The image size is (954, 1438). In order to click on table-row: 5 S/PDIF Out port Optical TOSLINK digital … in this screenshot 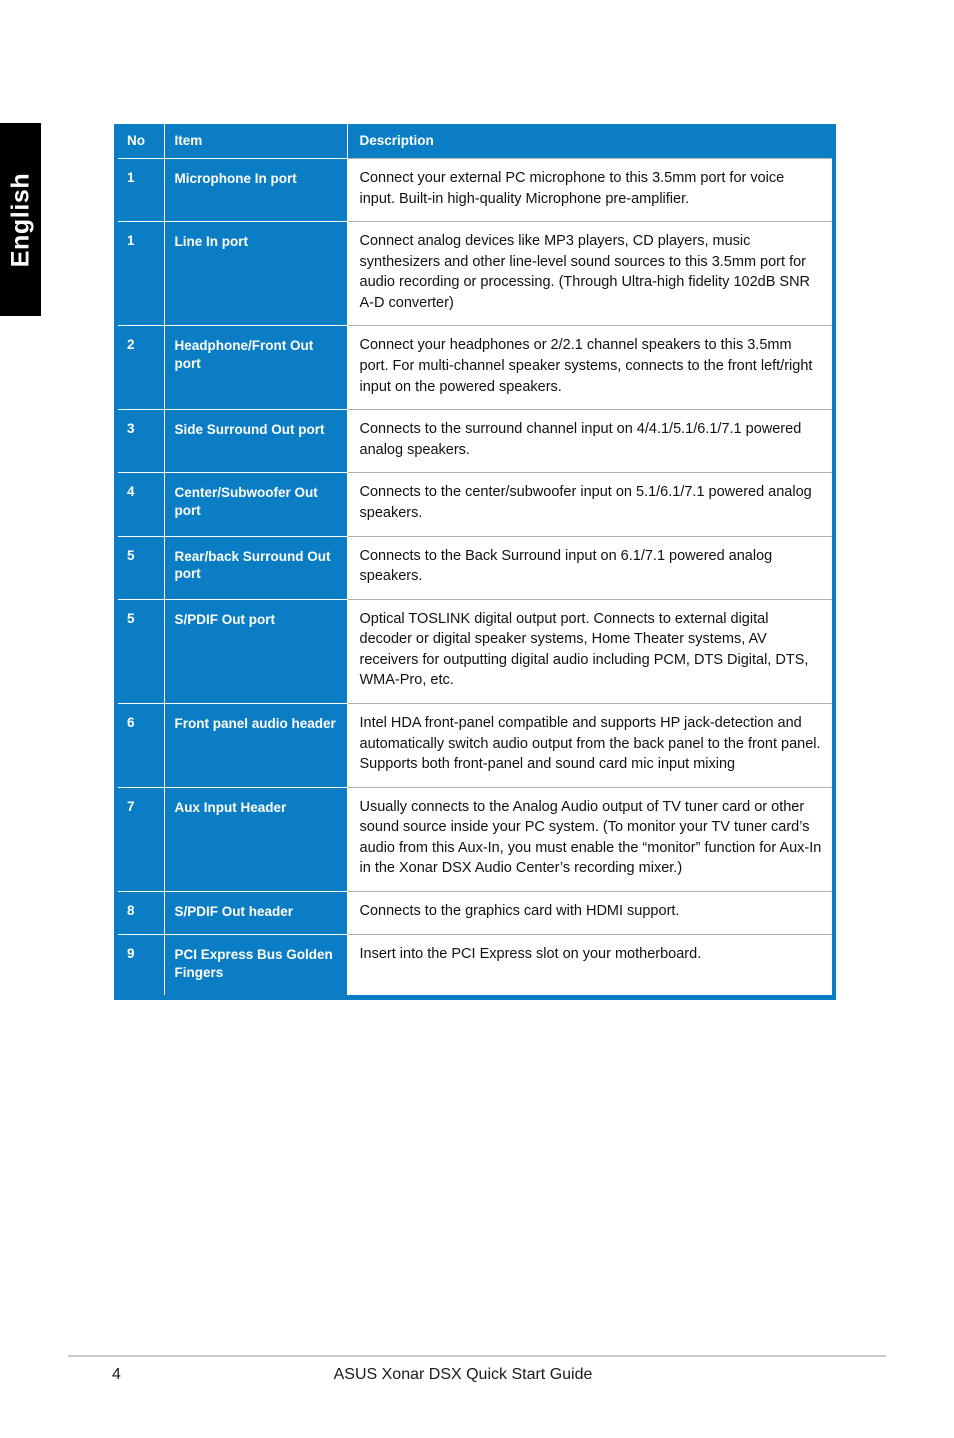, I will do `click(475, 651)`.